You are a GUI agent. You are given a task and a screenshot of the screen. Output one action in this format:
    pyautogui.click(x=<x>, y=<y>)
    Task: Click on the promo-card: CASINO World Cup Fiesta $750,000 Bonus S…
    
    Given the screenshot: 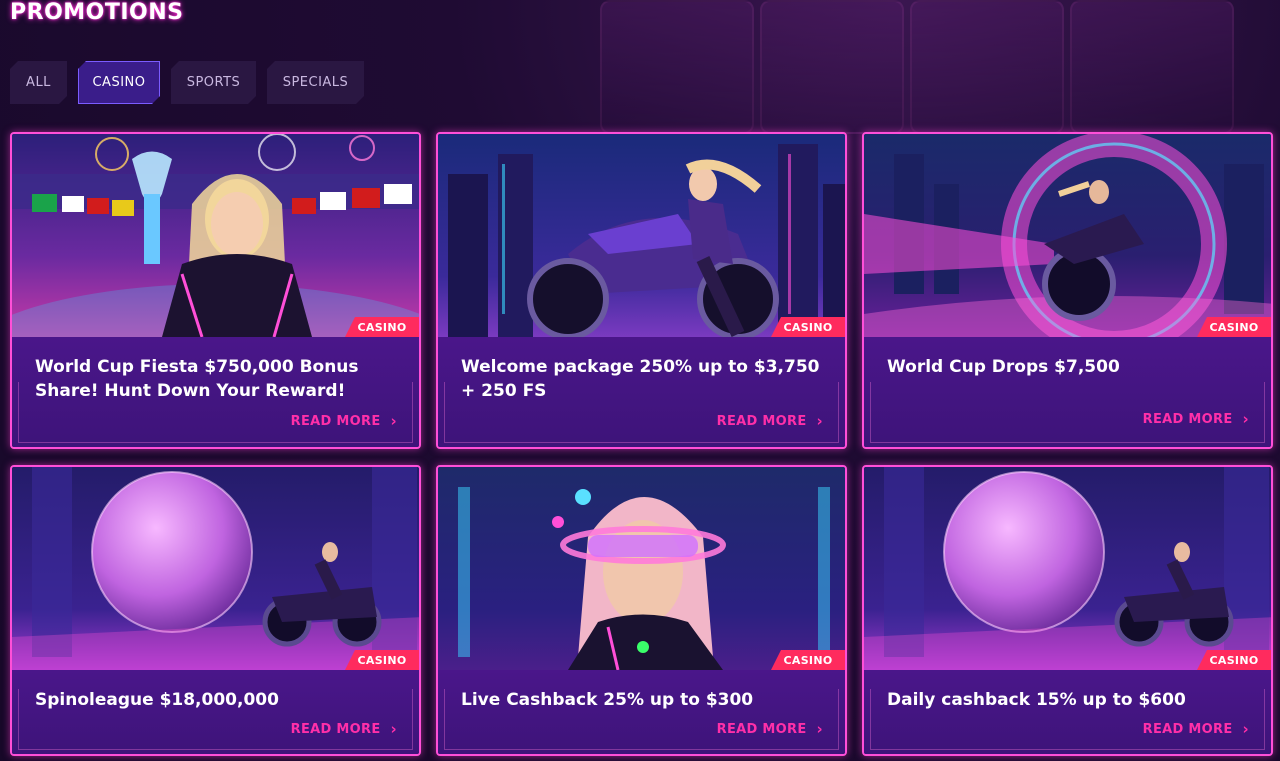 What is the action you would take?
    pyautogui.click(x=215, y=290)
    